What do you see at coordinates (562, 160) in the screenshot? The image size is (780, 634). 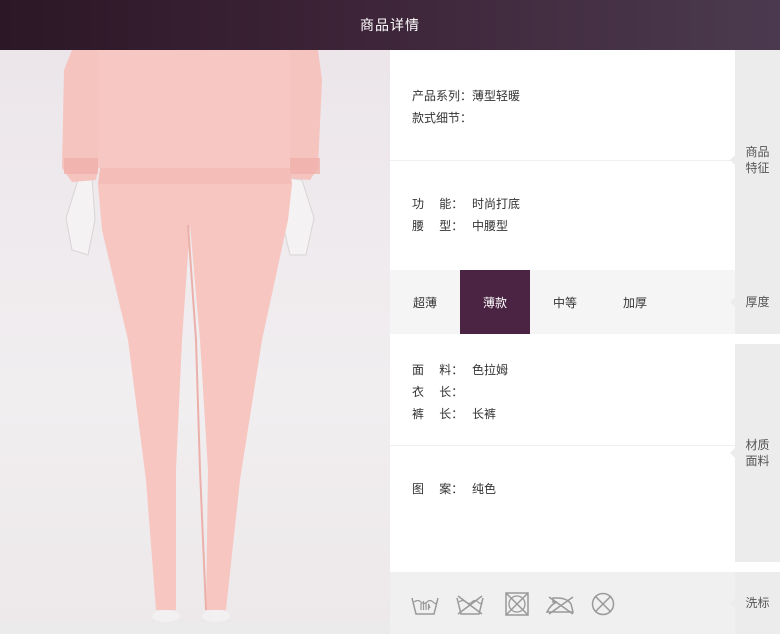 I see `features-divider` at bounding box center [562, 160].